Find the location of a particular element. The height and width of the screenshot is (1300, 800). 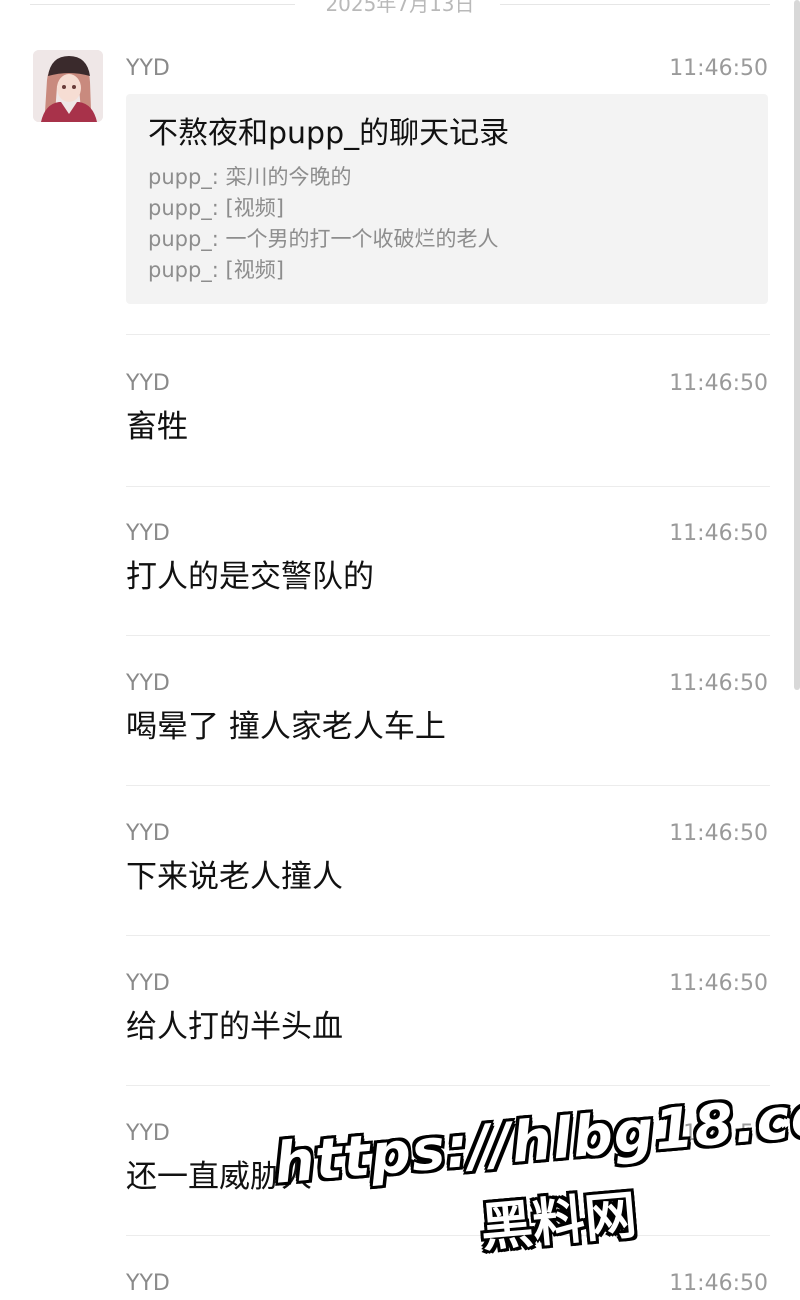

anime-girl-avatar-icon is located at coordinates (68, 86).